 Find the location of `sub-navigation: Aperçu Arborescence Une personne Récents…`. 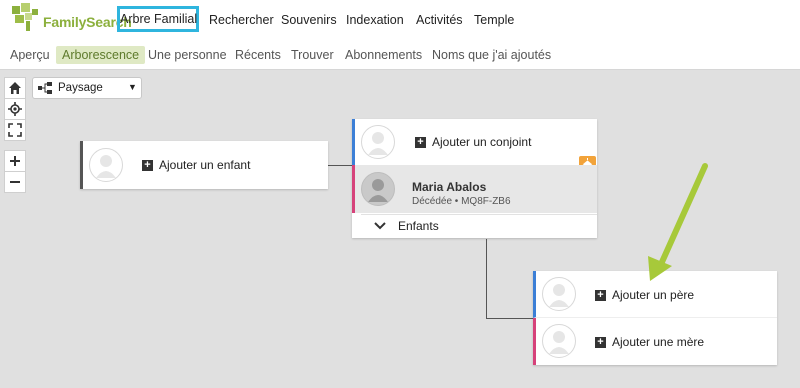

sub-navigation: Aperçu Arborescence Une personne Récents… is located at coordinates (400, 55).